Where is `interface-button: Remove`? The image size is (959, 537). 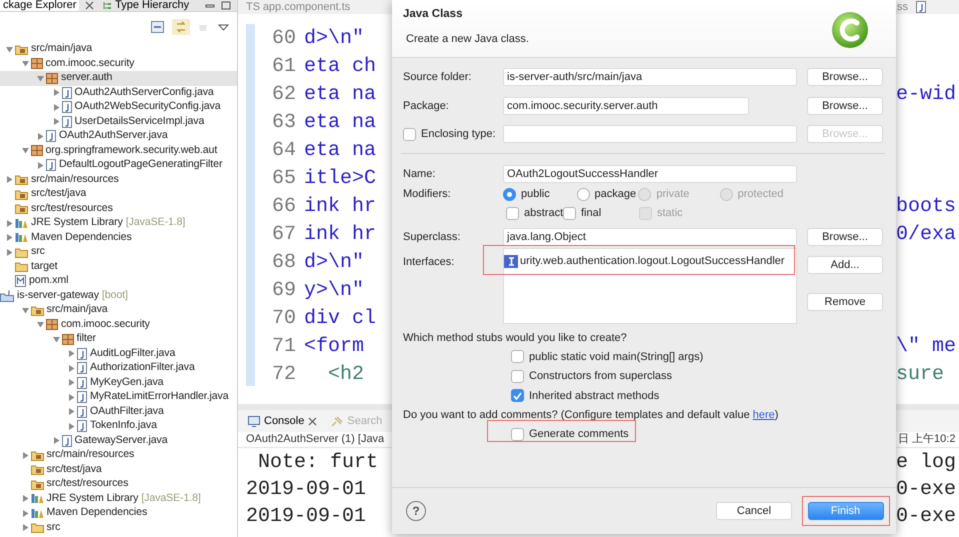 interface-button: Remove is located at coordinates (845, 302).